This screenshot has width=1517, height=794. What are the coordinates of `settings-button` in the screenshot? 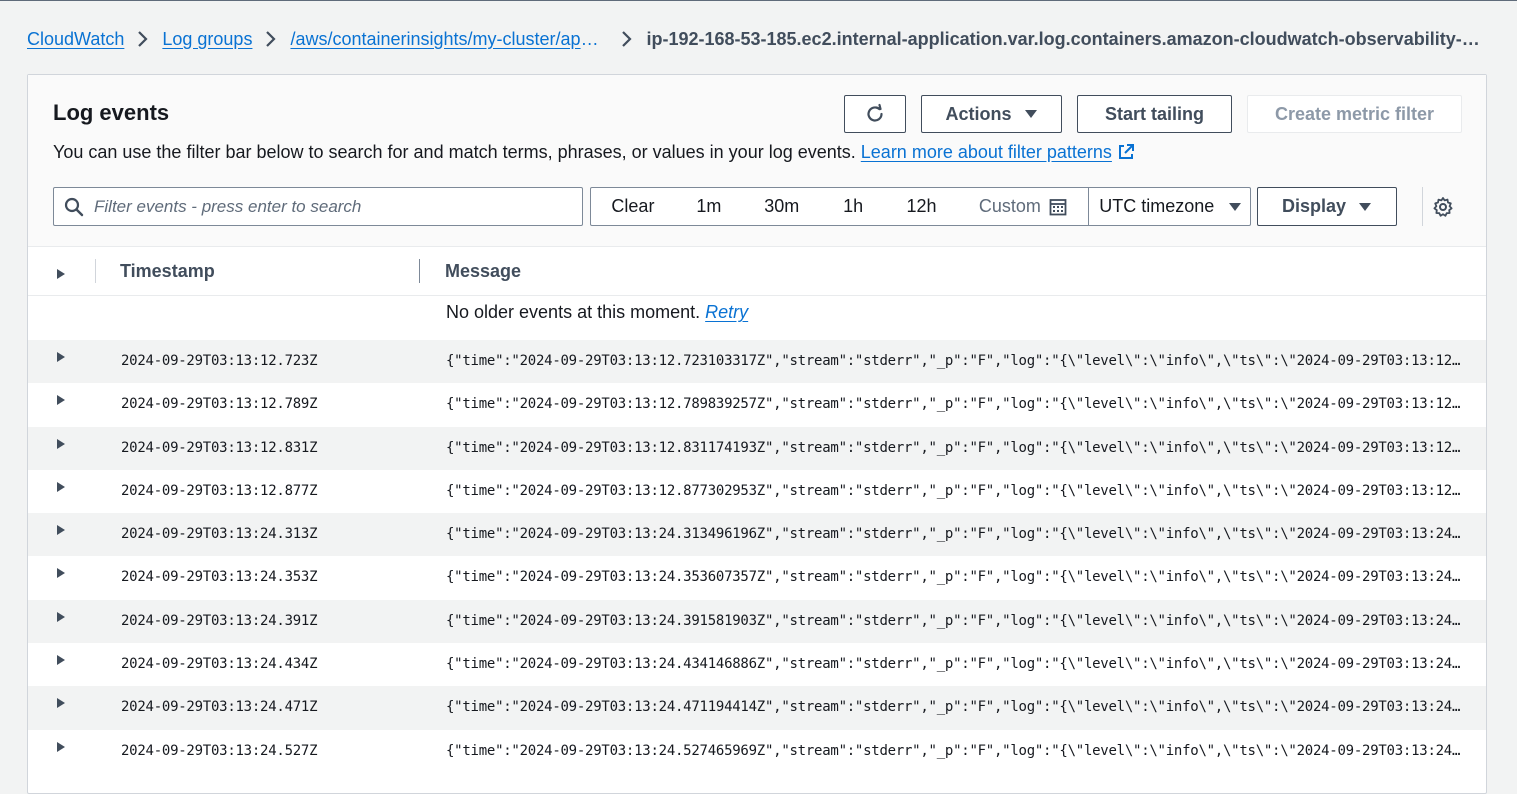 It's located at (1442, 206).